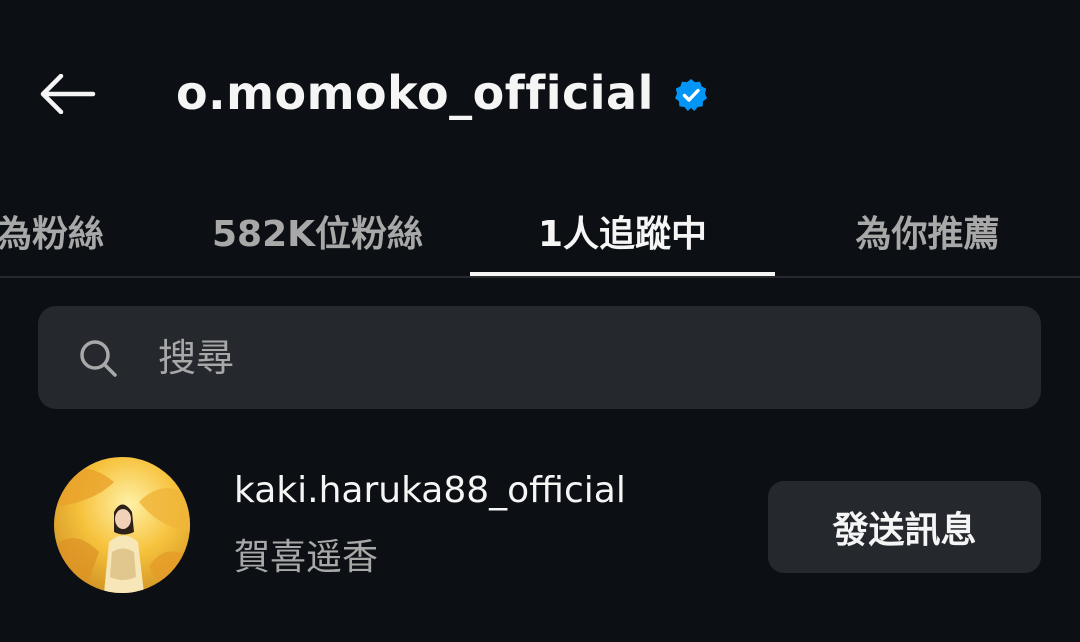 This screenshot has height=642, width=1080. What do you see at coordinates (691, 95) in the screenshot?
I see `verified-badge-icon` at bounding box center [691, 95].